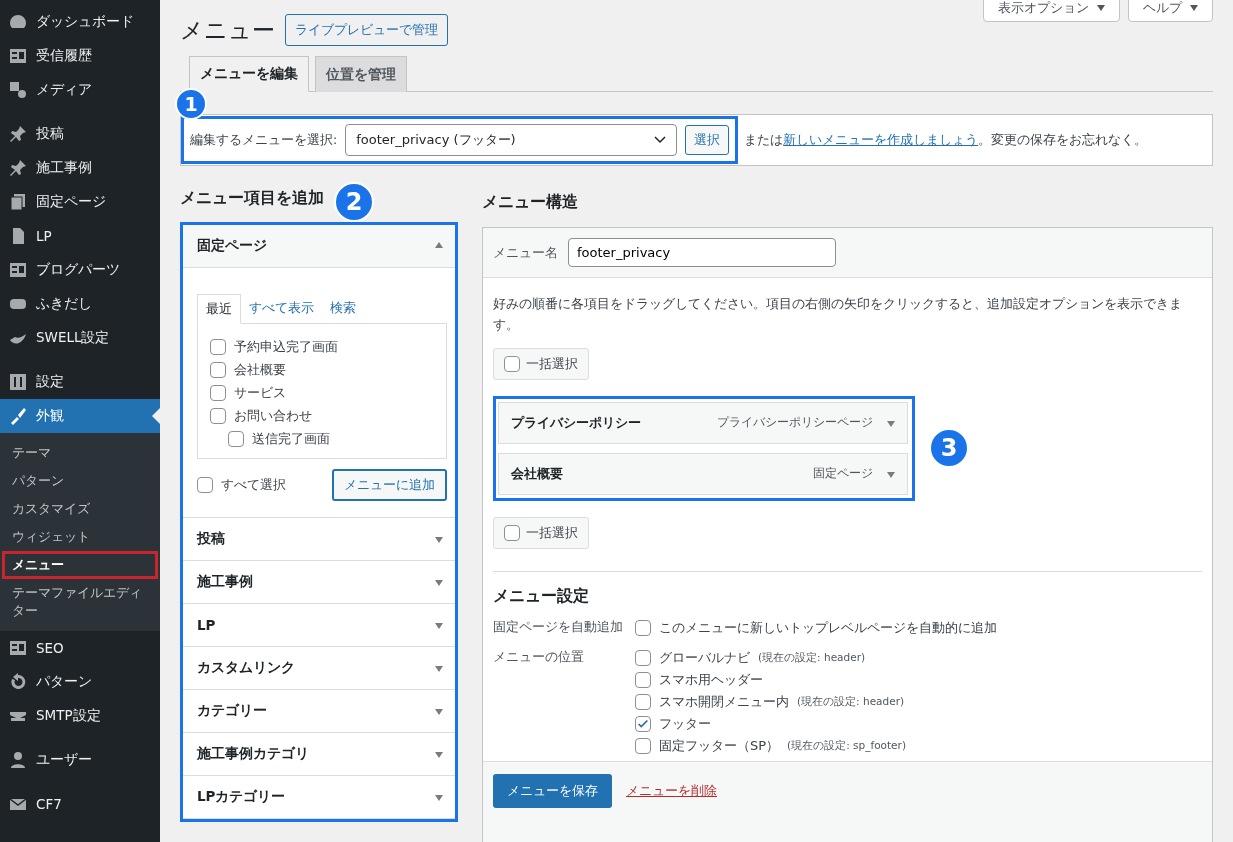 The height and width of the screenshot is (842, 1233). I want to click on sidebar-item: ブログパーツ, so click(80, 270).